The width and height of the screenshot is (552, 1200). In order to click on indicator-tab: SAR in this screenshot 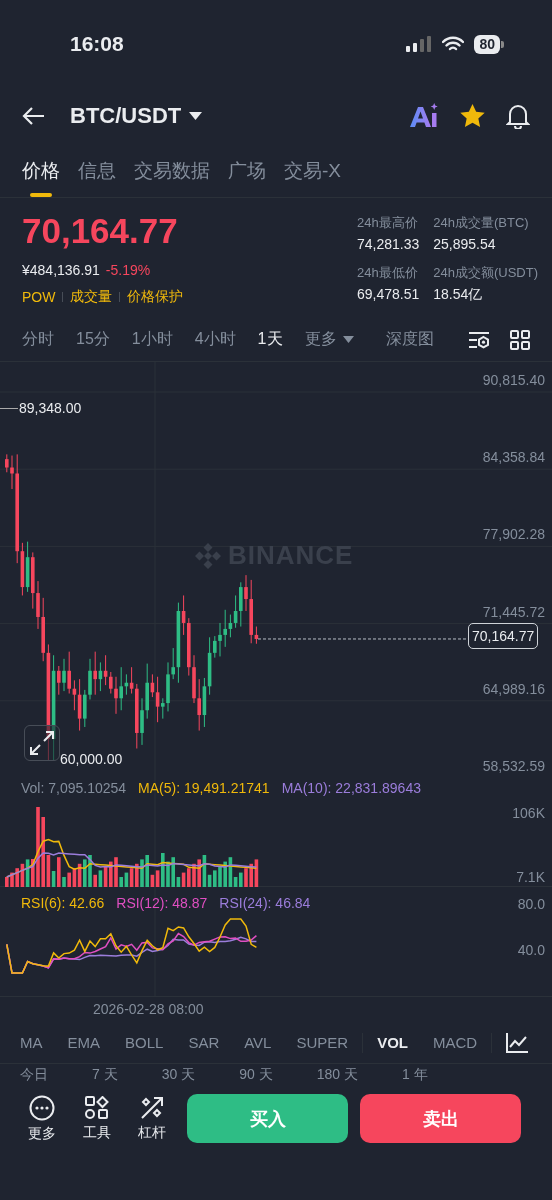, I will do `click(204, 1042)`.